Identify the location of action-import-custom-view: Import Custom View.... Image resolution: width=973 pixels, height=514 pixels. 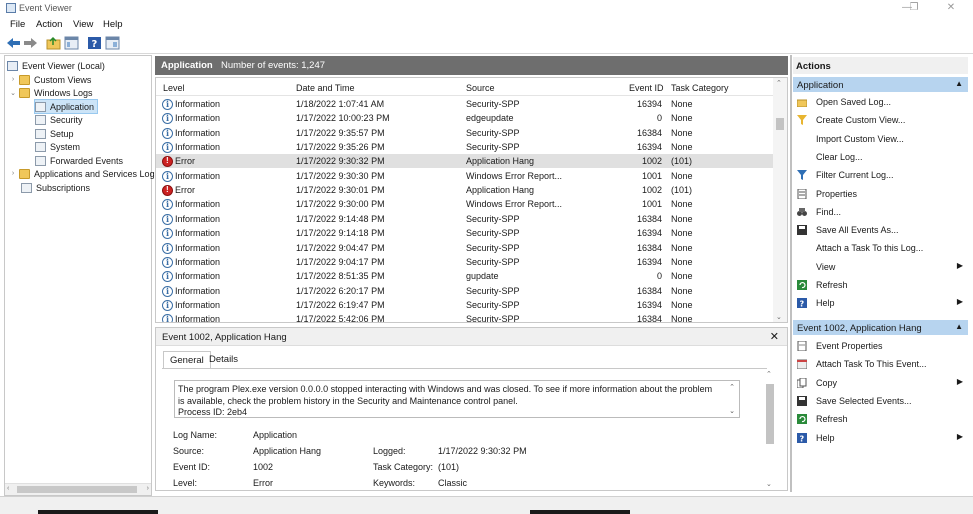
(880, 139).